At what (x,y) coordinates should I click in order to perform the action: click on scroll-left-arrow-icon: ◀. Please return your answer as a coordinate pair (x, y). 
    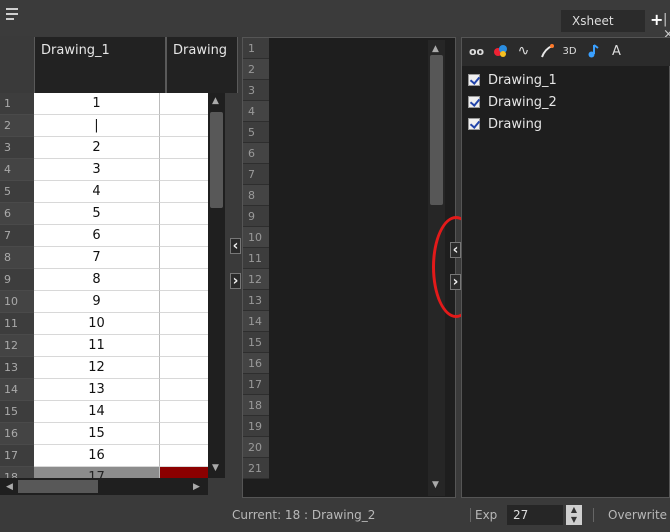
    Looking at the image, I should click on (9, 487).